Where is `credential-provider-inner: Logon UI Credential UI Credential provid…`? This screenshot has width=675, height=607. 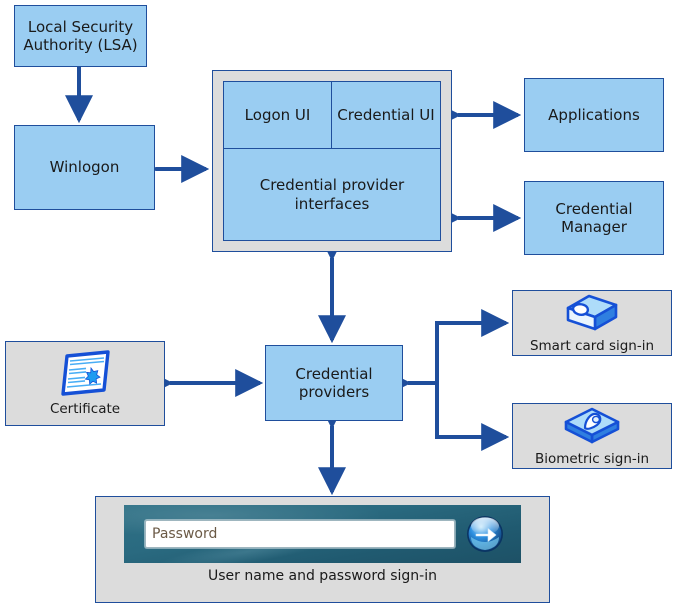 credential-provider-inner: Logon UI Credential UI Credential provid… is located at coordinates (332, 161).